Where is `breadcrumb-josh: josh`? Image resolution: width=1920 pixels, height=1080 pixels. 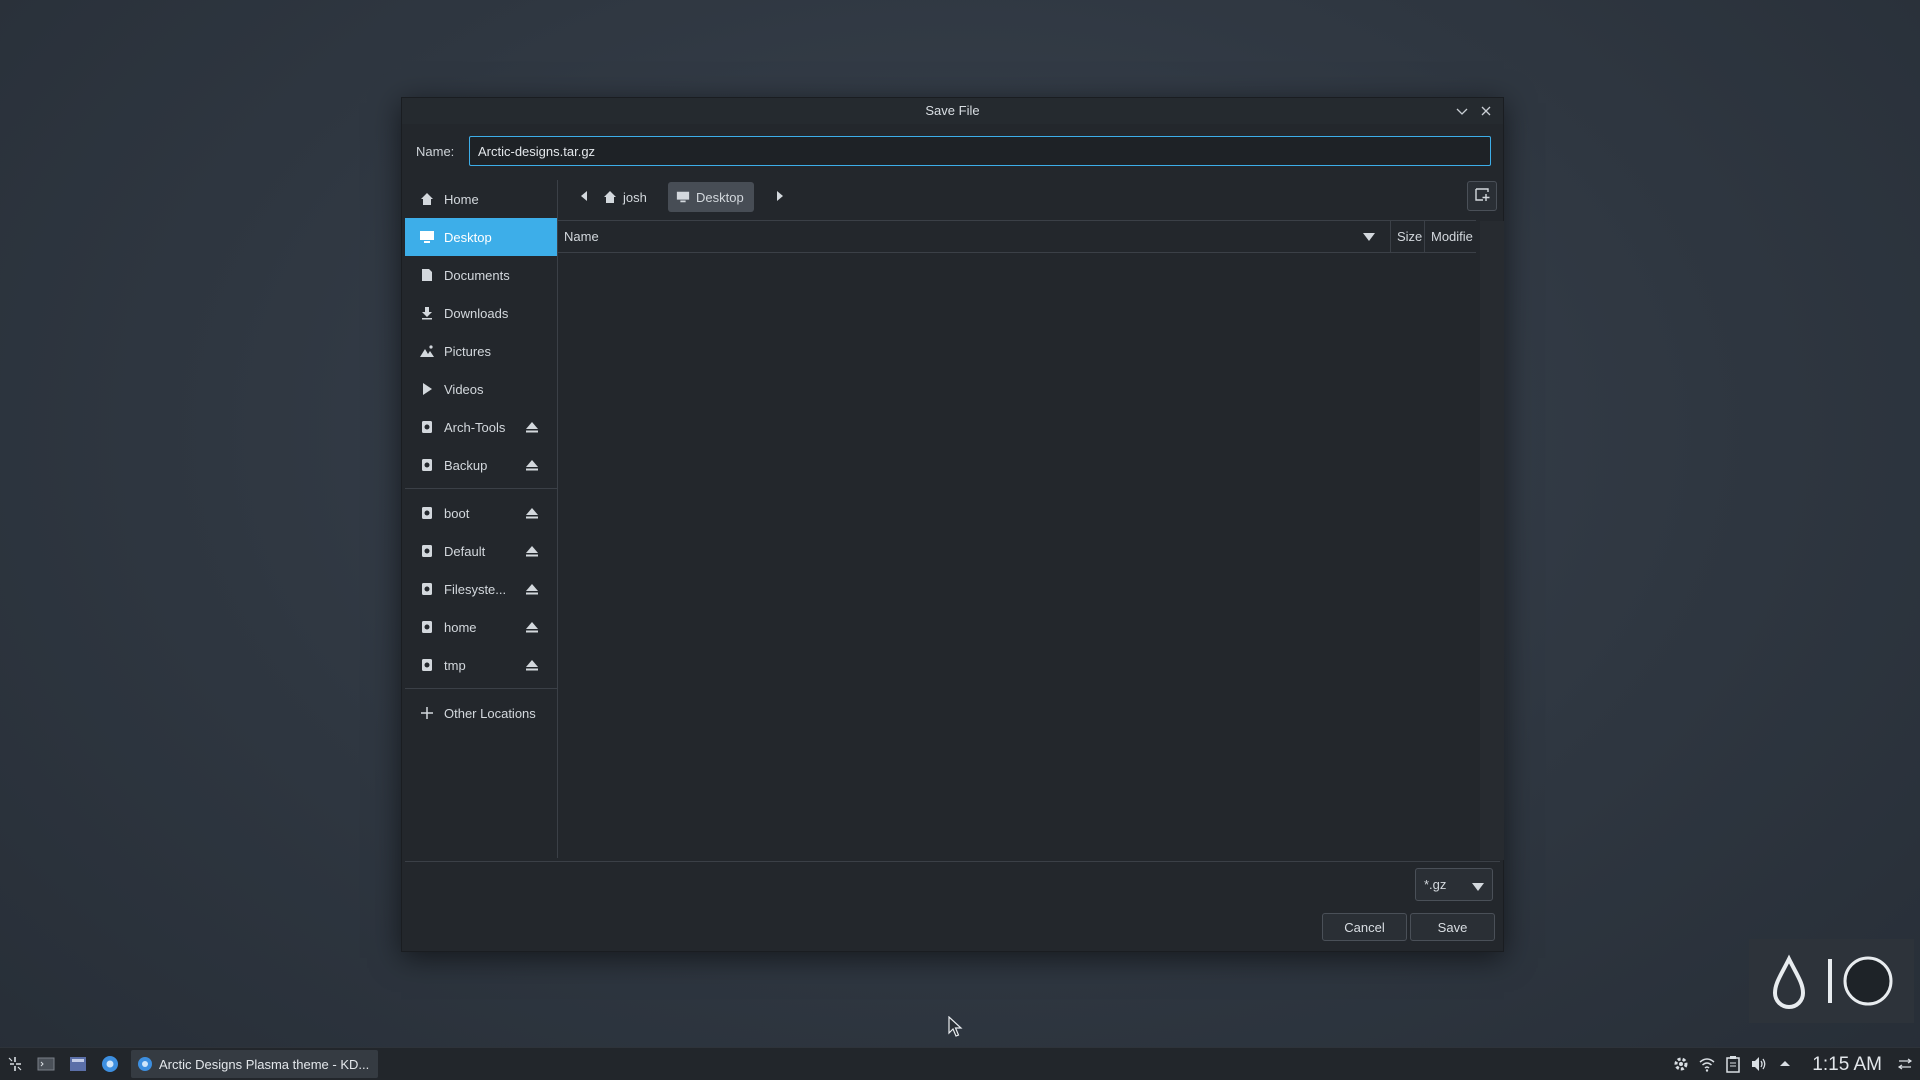
breadcrumb-josh: josh is located at coordinates (626, 197).